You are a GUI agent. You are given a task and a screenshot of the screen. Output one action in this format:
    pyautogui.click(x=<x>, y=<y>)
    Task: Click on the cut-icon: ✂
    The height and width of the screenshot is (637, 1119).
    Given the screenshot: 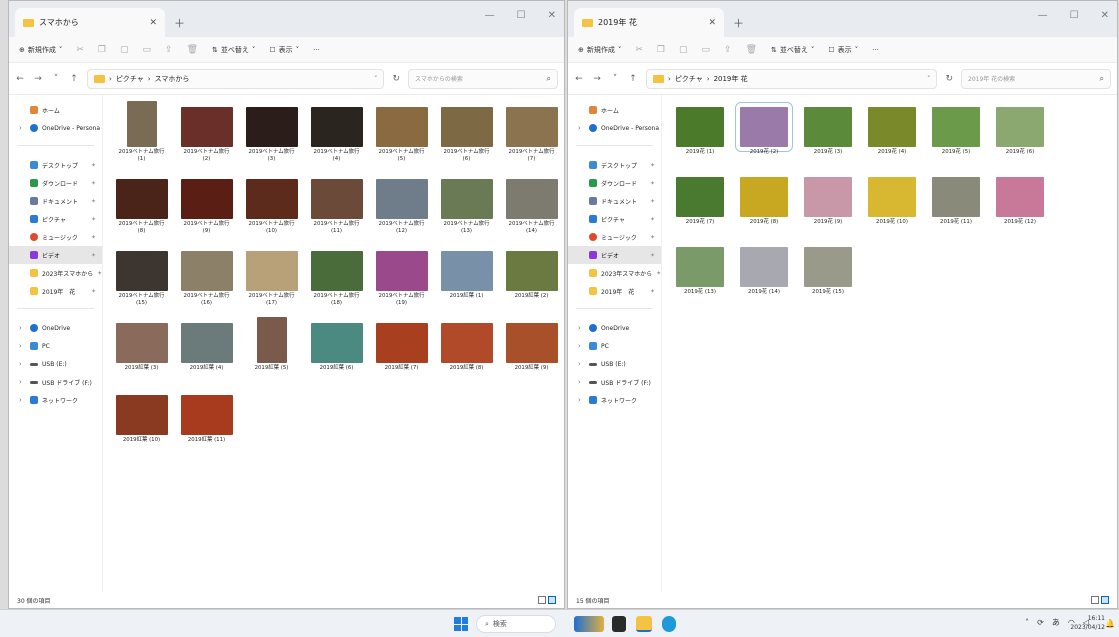 What is the action you would take?
    pyautogui.click(x=639, y=50)
    